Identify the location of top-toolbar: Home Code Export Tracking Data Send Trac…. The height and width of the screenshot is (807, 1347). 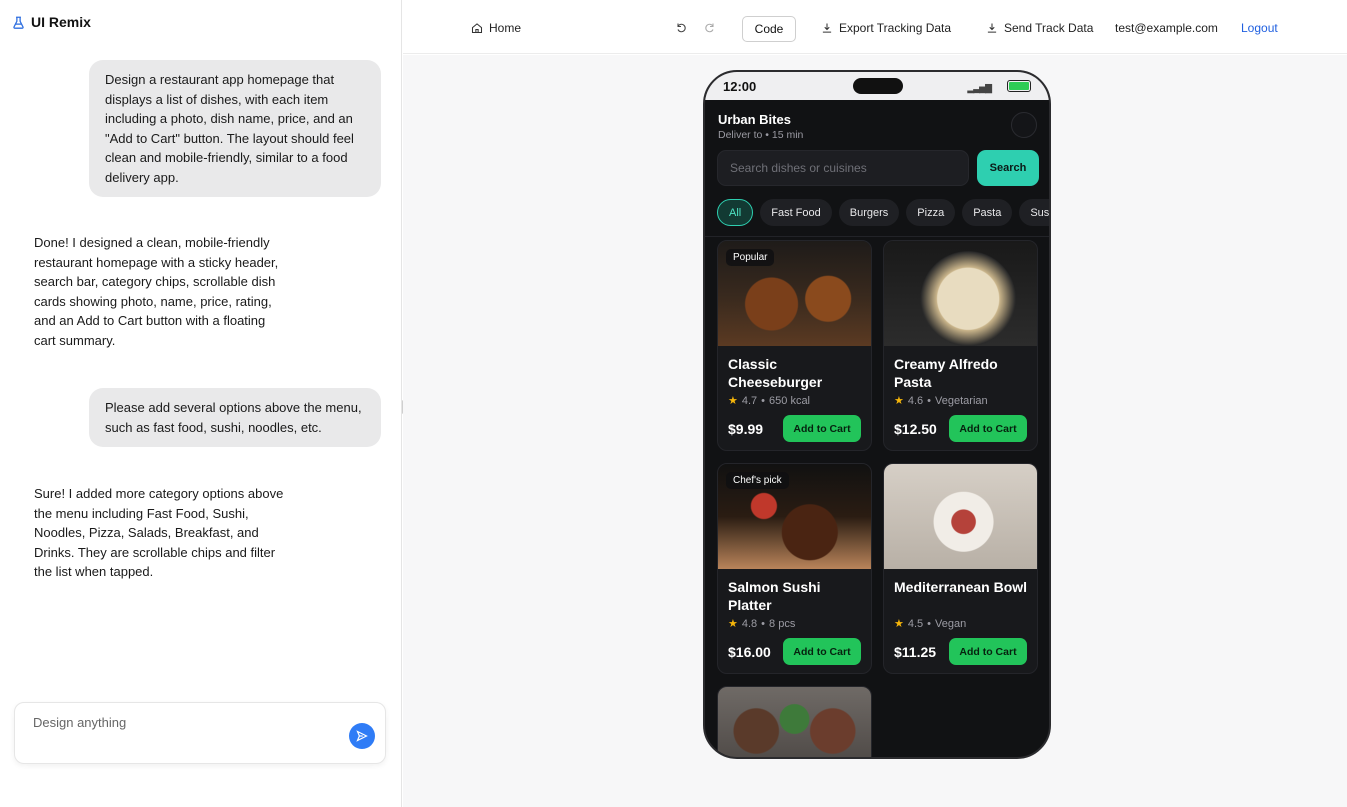
(875, 27).